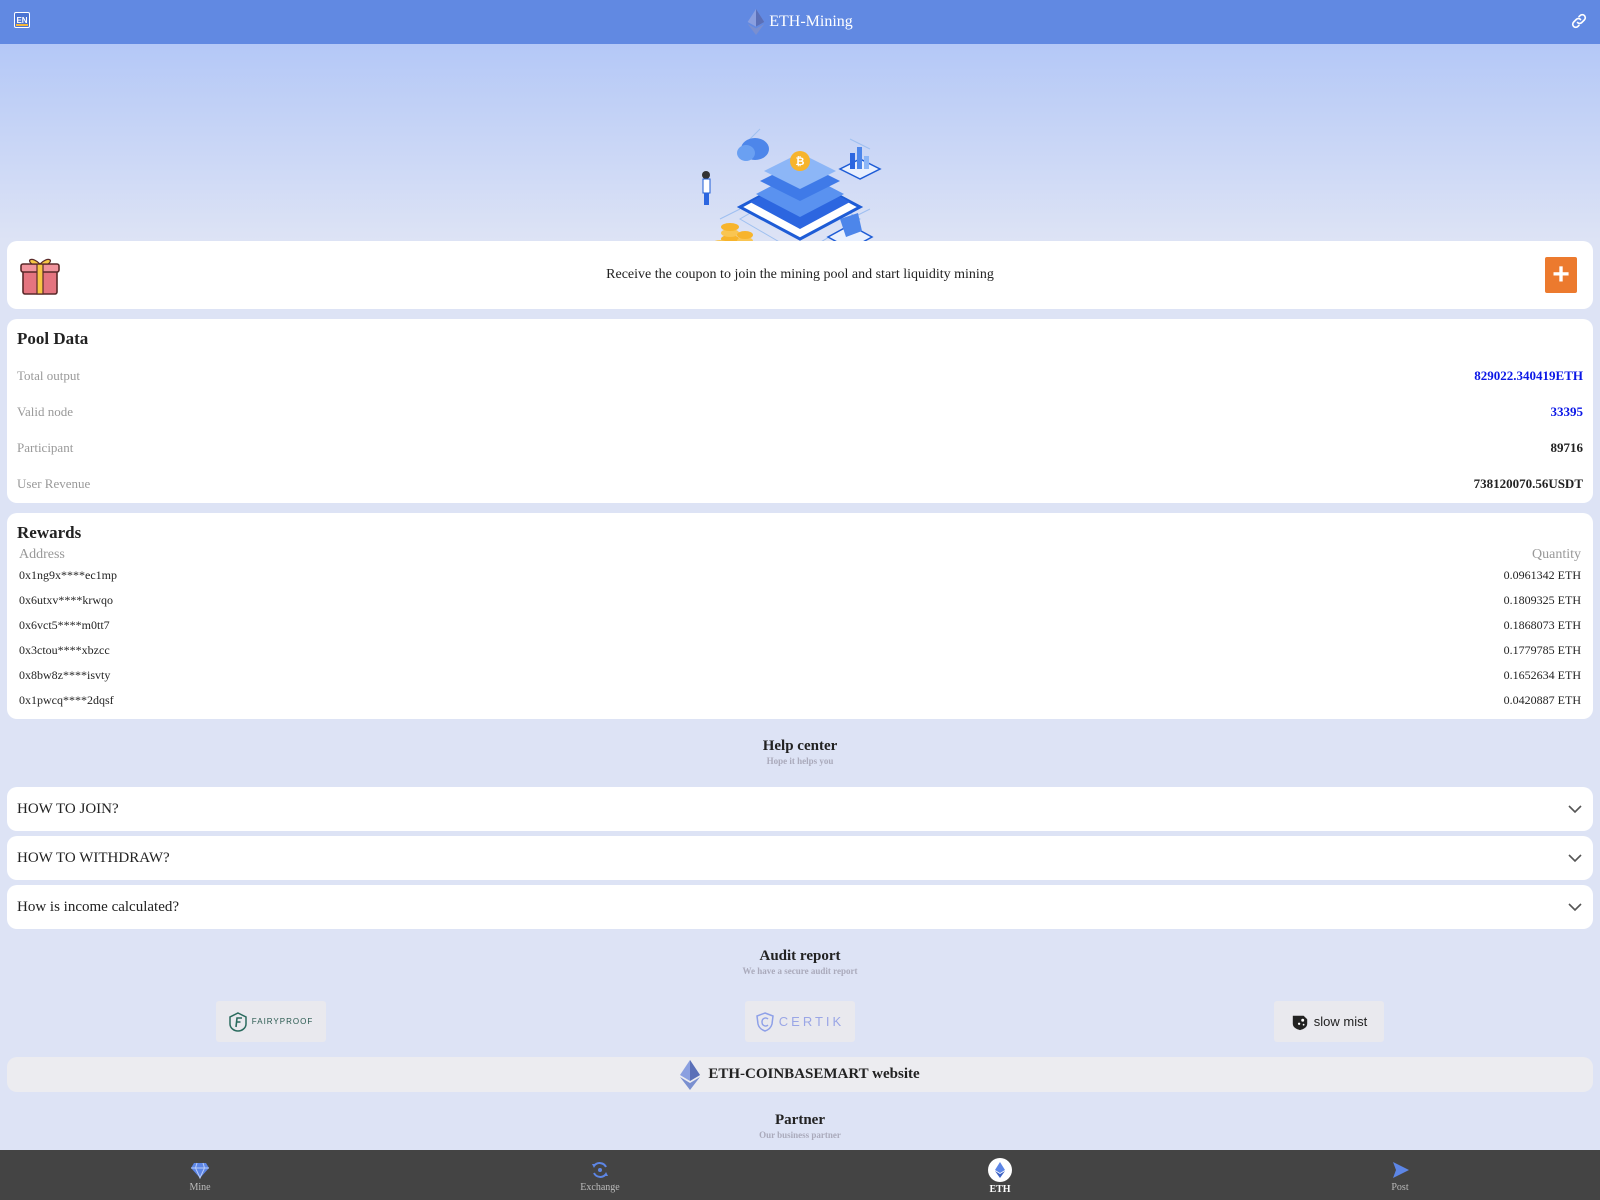  Describe the element at coordinates (800, 1135) in the screenshot. I see `partner-subtitle: Our business partner` at that location.